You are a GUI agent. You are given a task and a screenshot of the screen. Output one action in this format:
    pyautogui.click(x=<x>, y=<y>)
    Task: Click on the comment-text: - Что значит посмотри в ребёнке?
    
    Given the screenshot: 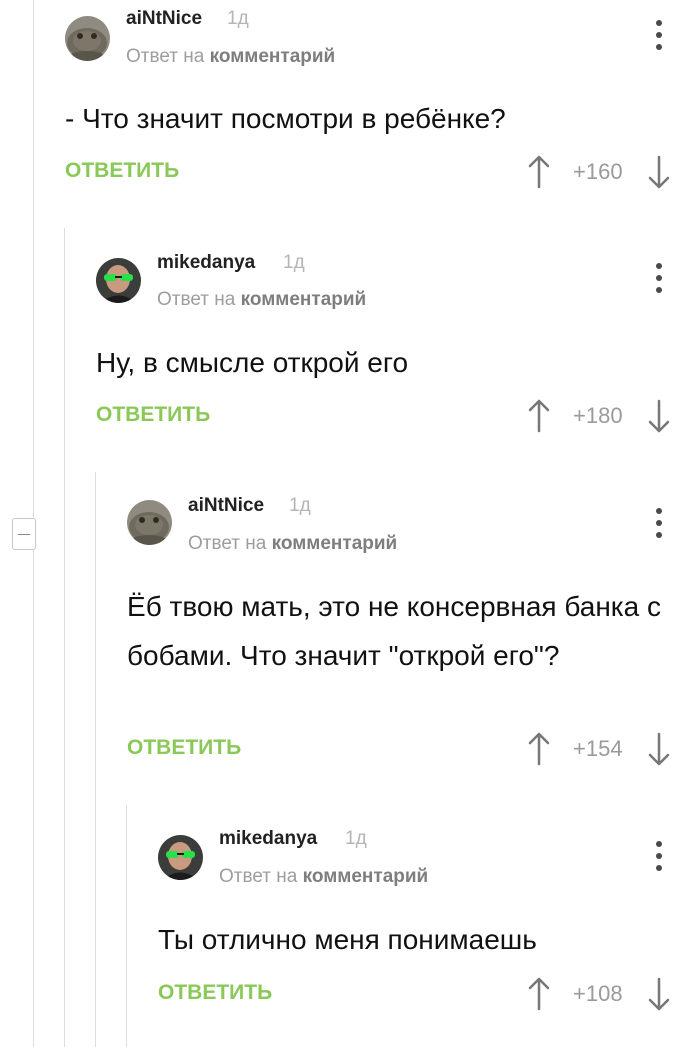 What is the action you would take?
    pyautogui.click(x=285, y=118)
    